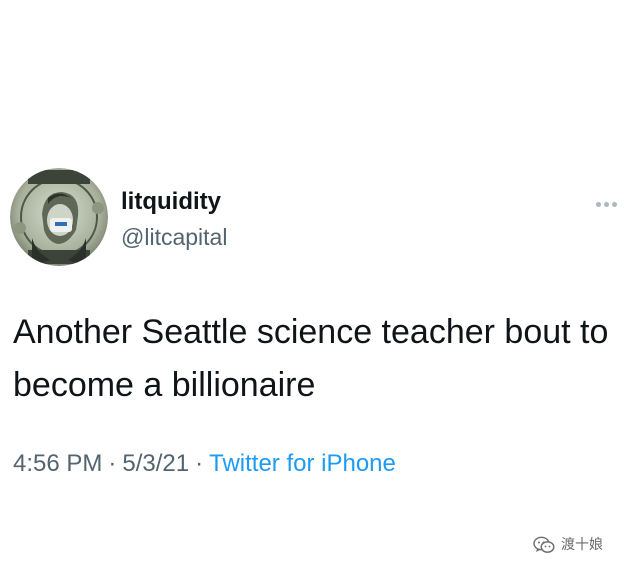  Describe the element at coordinates (155, 463) in the screenshot. I see `tweet-date: 5/3/21` at that location.